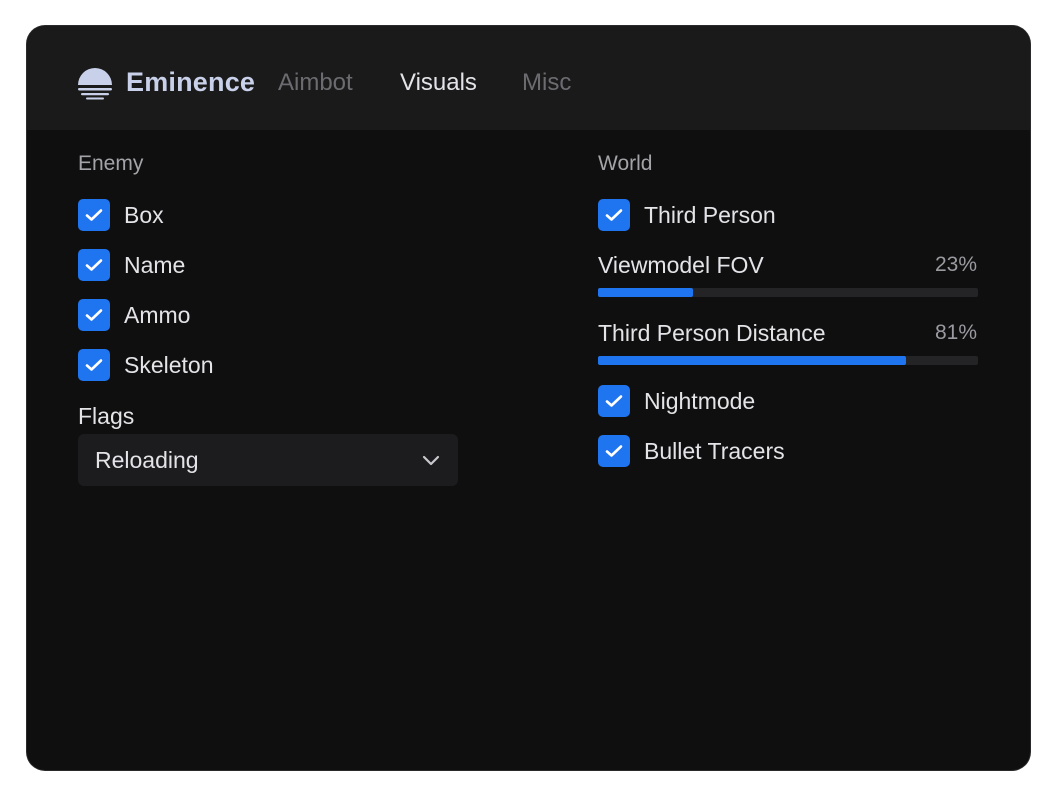 The image size is (1064, 802). I want to click on name-label: Name, so click(155, 265).